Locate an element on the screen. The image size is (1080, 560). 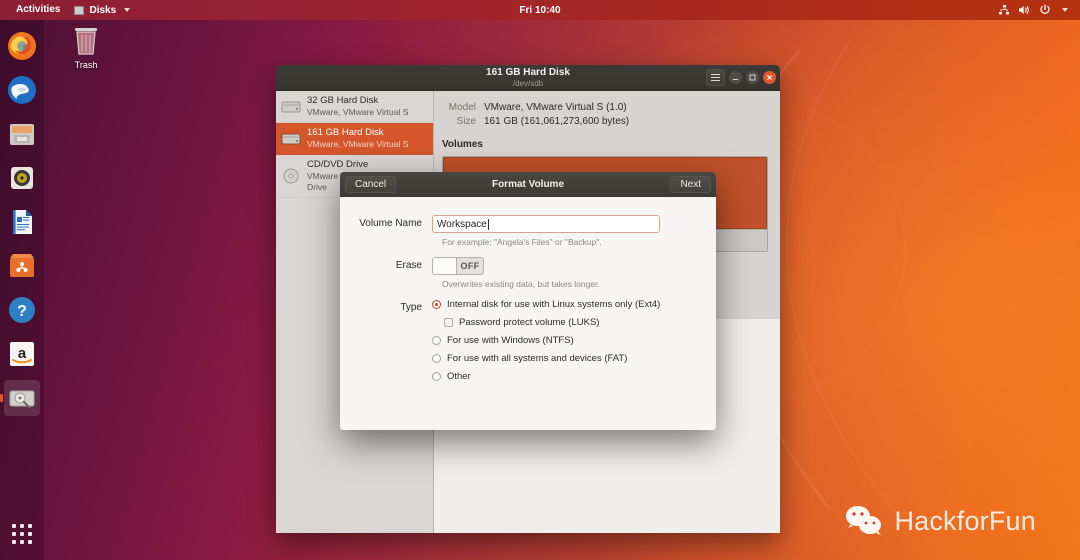
dock-item-disks is located at coordinates (22, 398).